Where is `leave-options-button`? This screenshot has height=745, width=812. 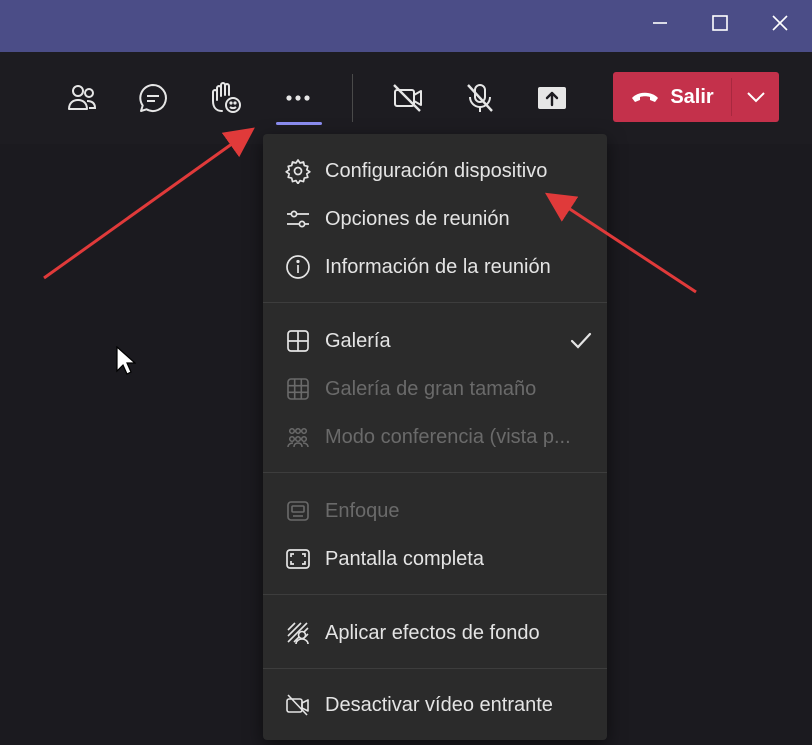
leave-options-button is located at coordinates (755, 97).